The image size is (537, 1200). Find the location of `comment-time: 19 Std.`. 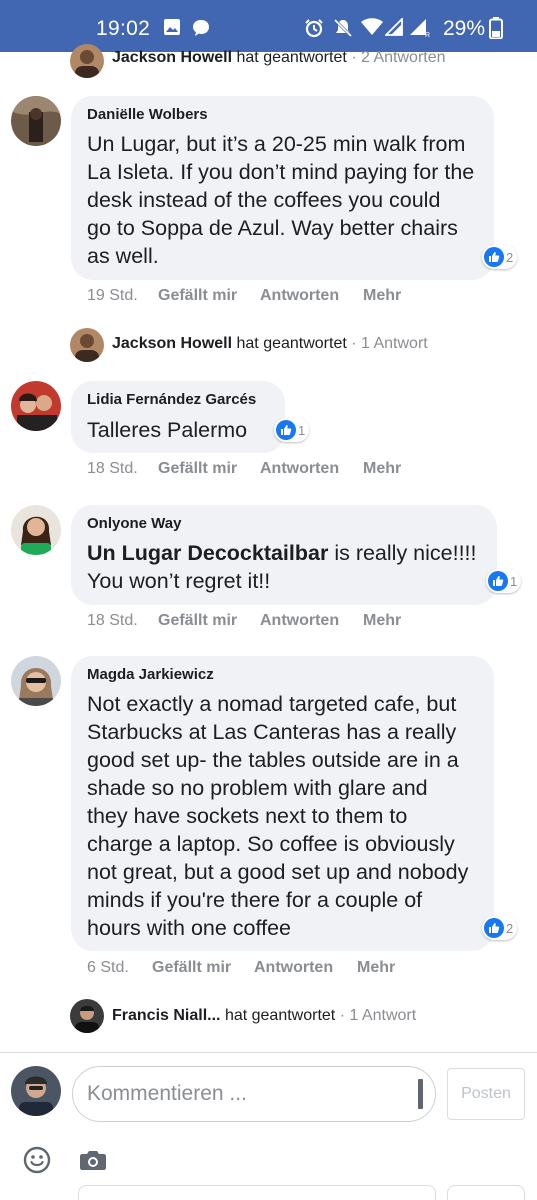

comment-time: 19 Std. is located at coordinates (112, 295).